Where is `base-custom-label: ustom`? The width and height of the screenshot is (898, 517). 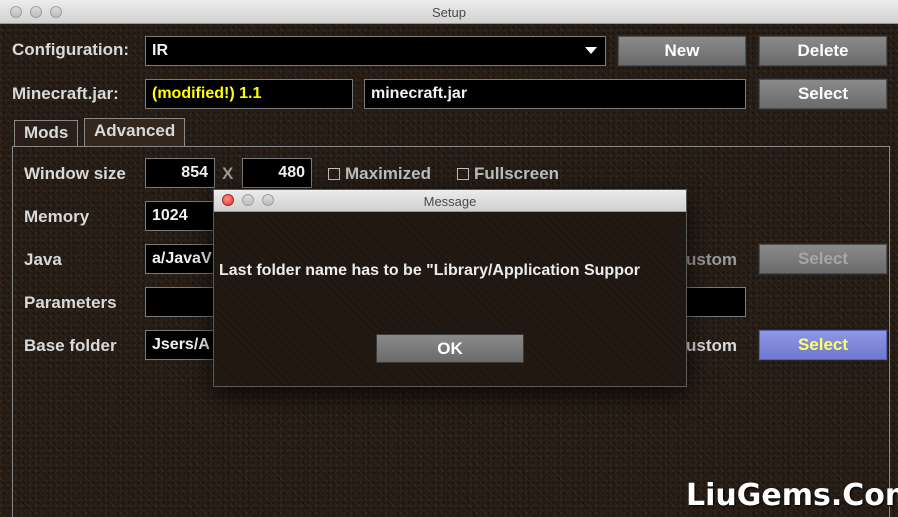 base-custom-label: ustom is located at coordinates (711, 345).